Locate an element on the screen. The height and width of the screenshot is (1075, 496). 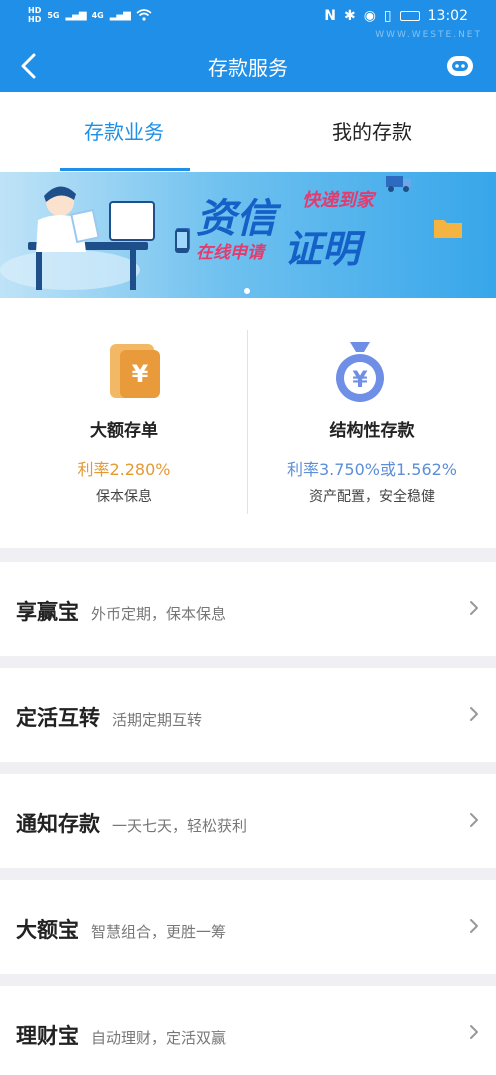
tab-my-deposits: 我的存款 is located at coordinates (372, 130).